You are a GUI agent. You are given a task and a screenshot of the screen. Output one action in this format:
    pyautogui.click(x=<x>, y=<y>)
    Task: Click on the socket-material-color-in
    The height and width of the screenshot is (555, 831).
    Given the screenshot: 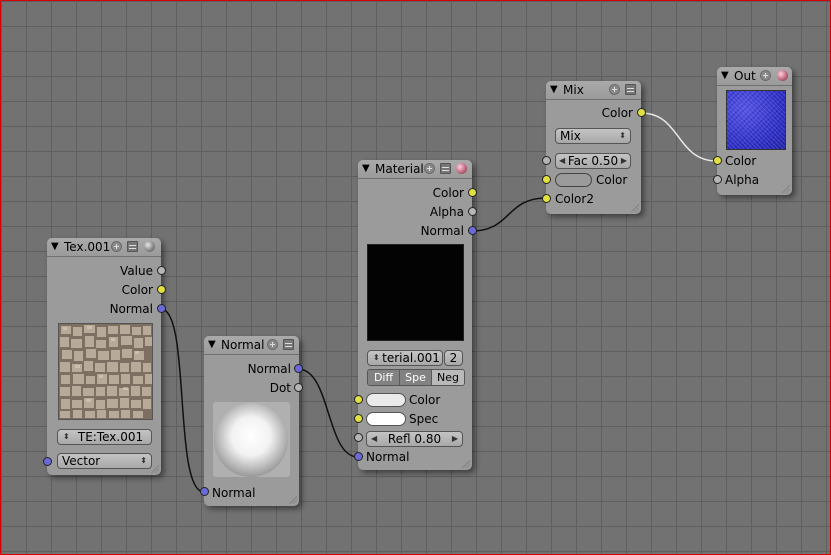 What is the action you would take?
    pyautogui.click(x=358, y=399)
    